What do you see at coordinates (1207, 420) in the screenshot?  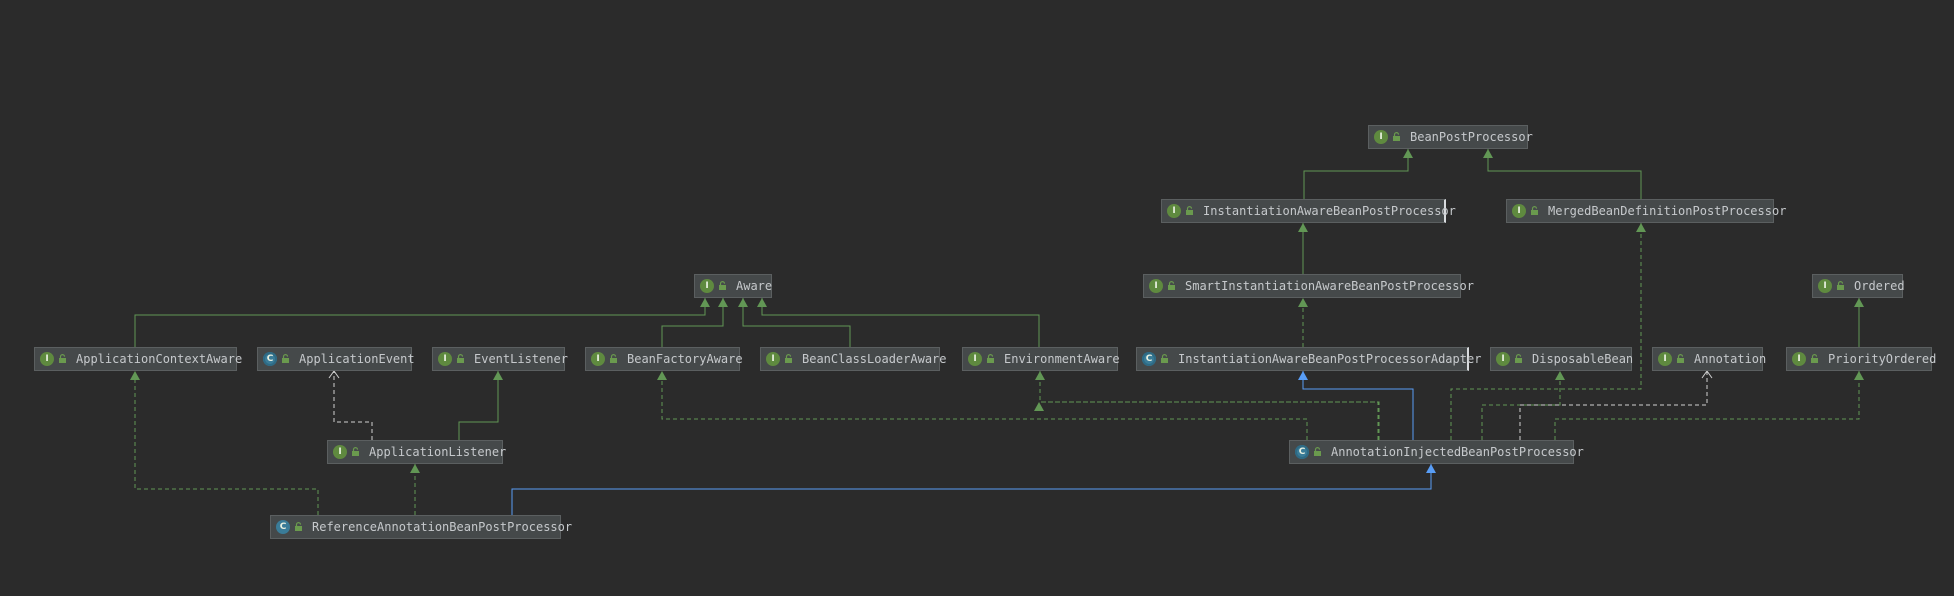 I see `edge-aibpp-to-ea` at bounding box center [1207, 420].